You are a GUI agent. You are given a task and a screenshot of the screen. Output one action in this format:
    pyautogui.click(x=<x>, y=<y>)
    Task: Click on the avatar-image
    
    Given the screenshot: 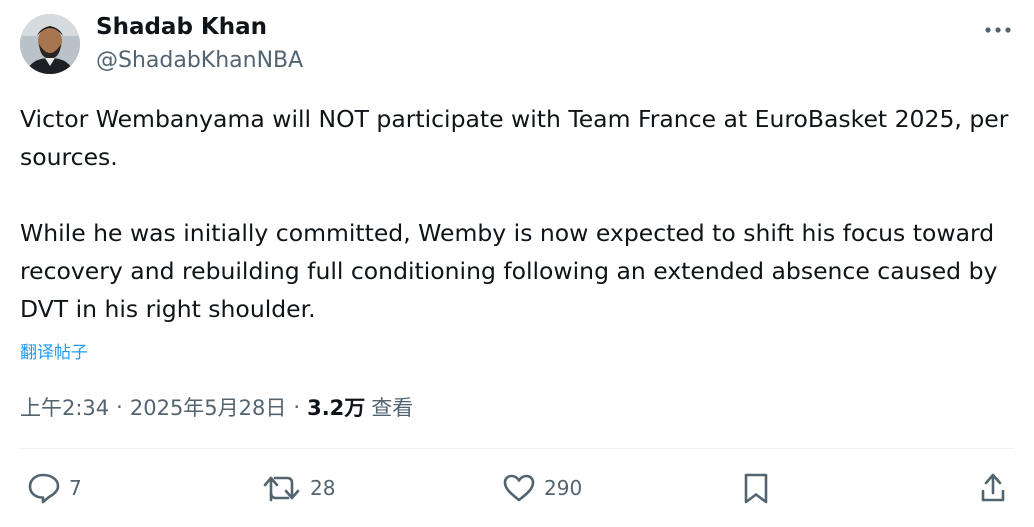 What is the action you would take?
    pyautogui.click(x=50, y=44)
    